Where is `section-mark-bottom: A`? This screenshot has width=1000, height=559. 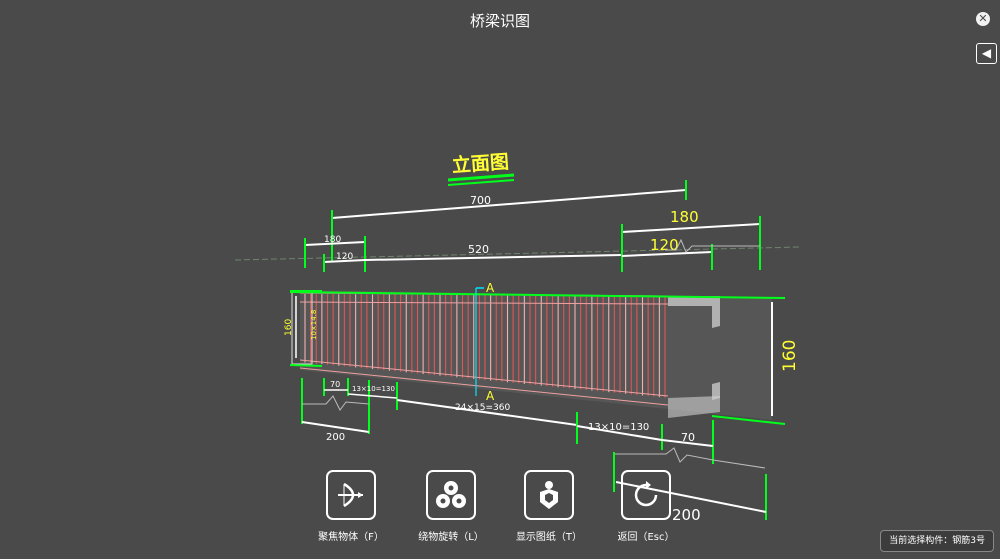
section-mark-bottom: A is located at coordinates (490, 396).